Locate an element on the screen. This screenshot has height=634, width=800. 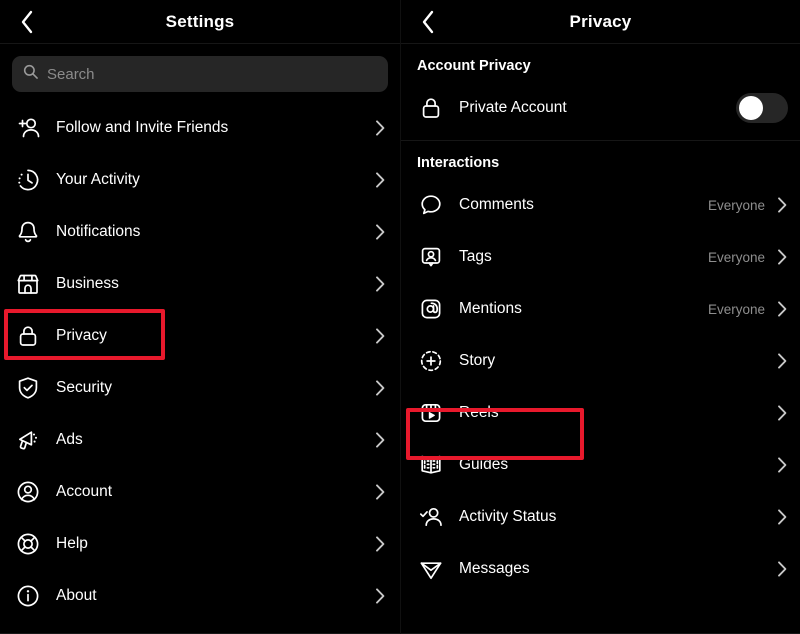
guides-book-icon is located at coordinates (431, 465).